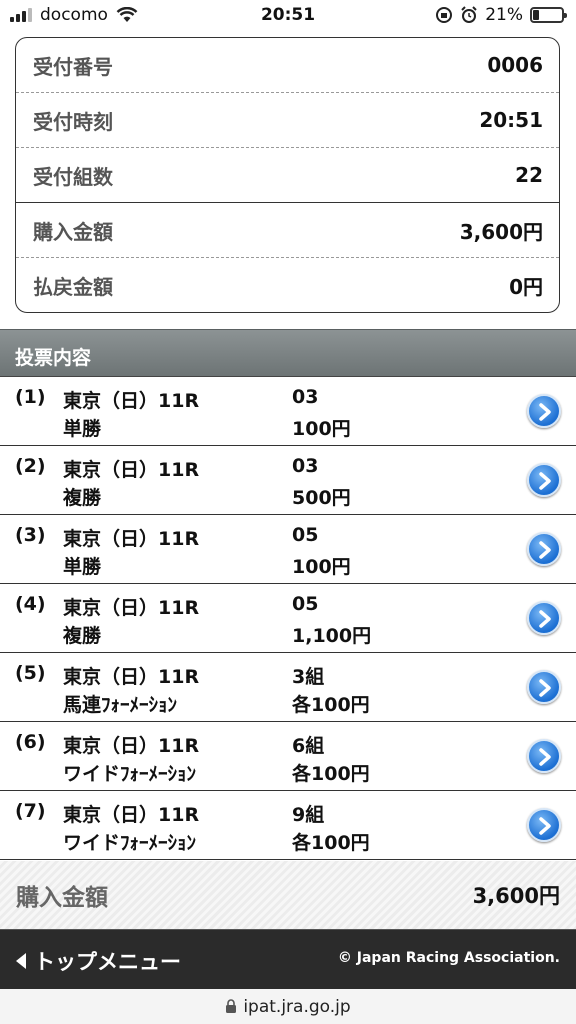 Image resolution: width=576 pixels, height=1024 pixels. Describe the element at coordinates (30, 535) in the screenshot. I see `bet-number: (3)` at that location.